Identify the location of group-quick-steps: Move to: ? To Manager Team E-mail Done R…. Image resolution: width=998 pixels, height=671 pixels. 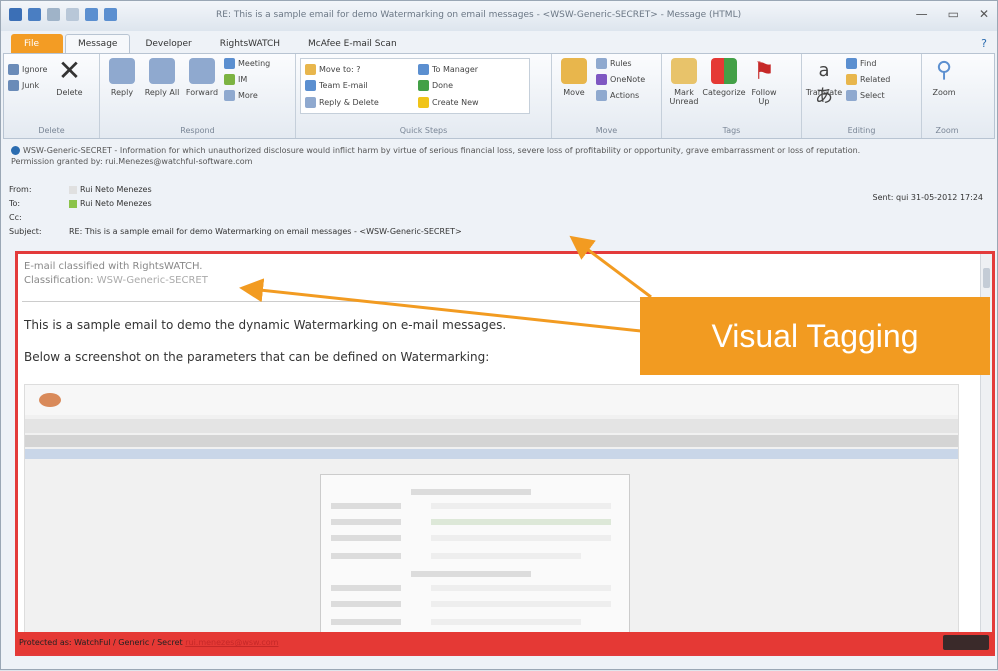
(424, 96).